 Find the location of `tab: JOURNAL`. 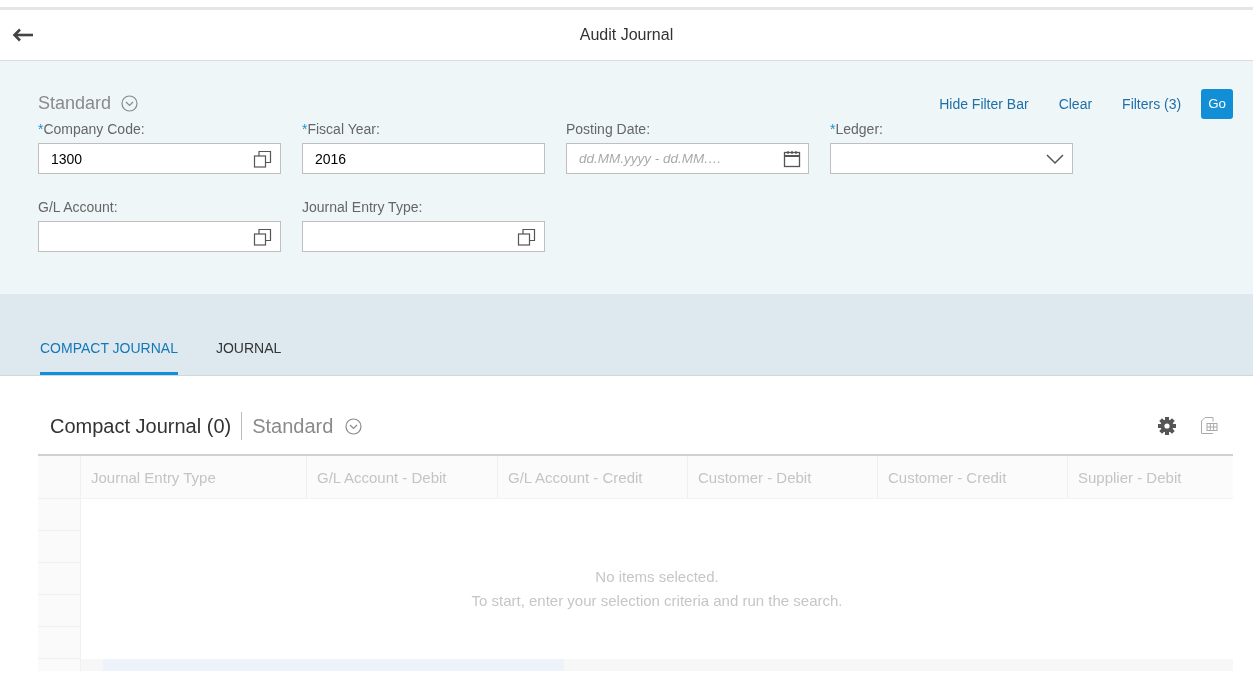

tab: JOURNAL is located at coordinates (248, 357).